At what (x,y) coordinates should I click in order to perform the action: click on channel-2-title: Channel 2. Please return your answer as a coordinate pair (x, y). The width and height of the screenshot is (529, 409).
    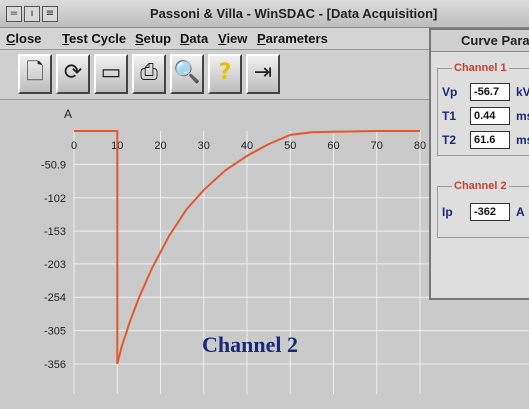
    Looking at the image, I should click on (480, 186).